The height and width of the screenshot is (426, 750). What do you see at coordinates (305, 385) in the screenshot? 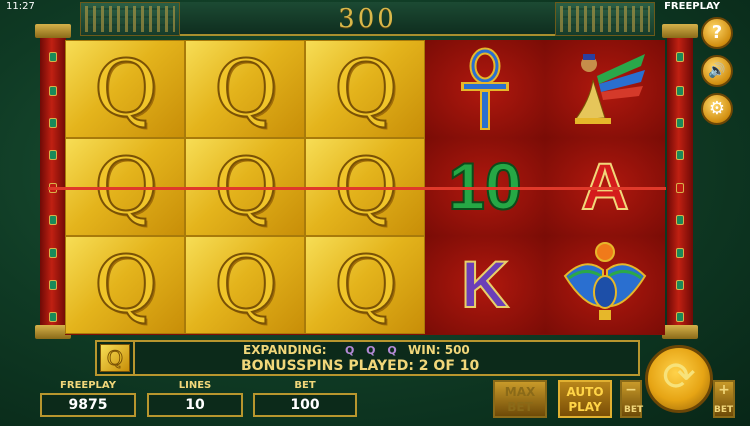
I see `bet-label: BET` at bounding box center [305, 385].